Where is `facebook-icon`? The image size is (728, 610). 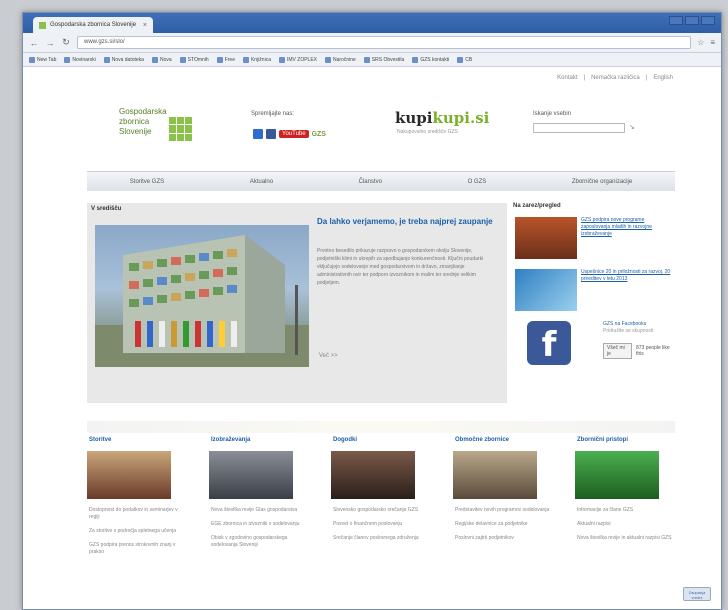
facebook-icon is located at coordinates (271, 134).